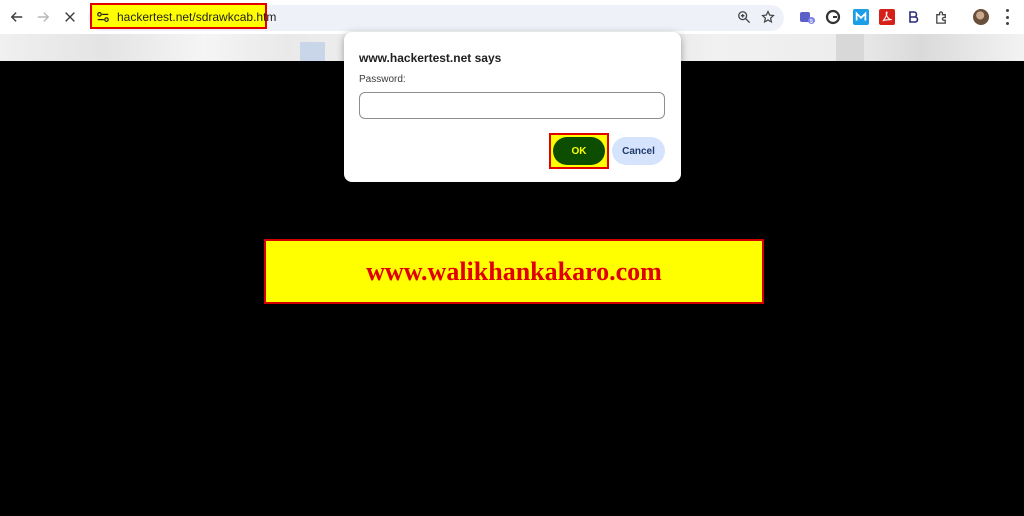 This screenshot has height=516, width=1024. I want to click on zoom-icon, so click(744, 17).